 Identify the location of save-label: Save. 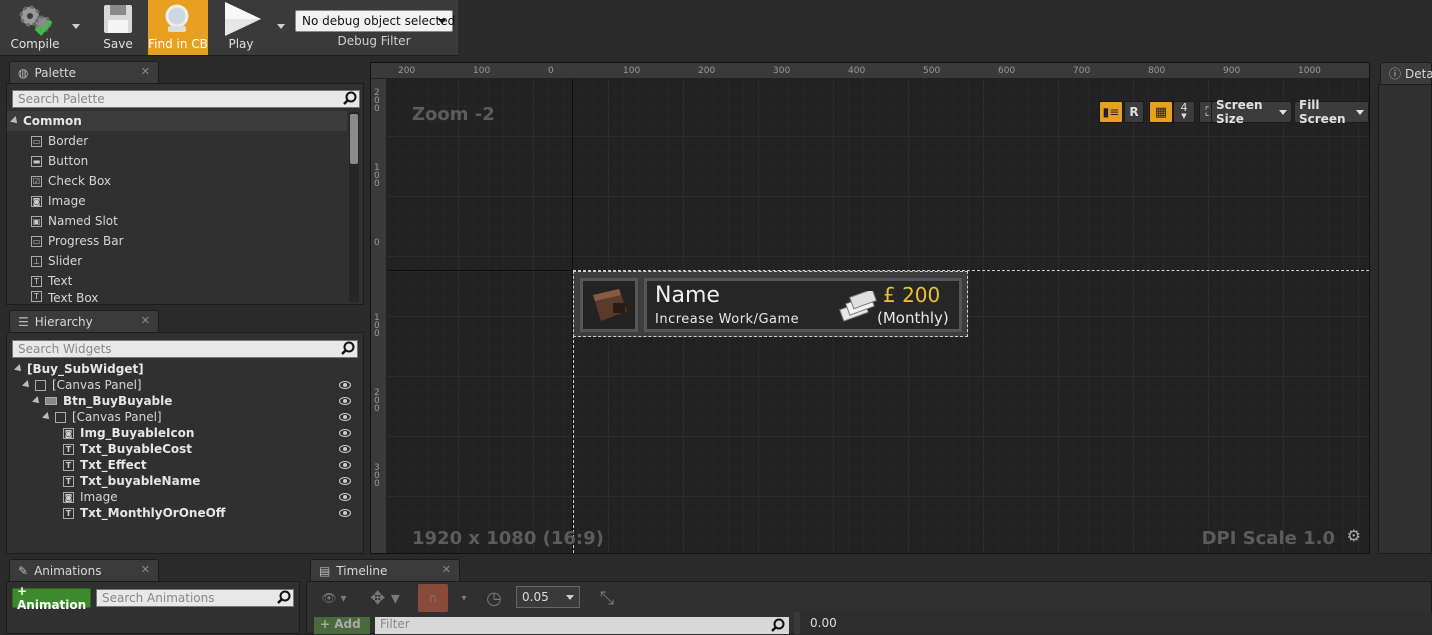
(118, 44).